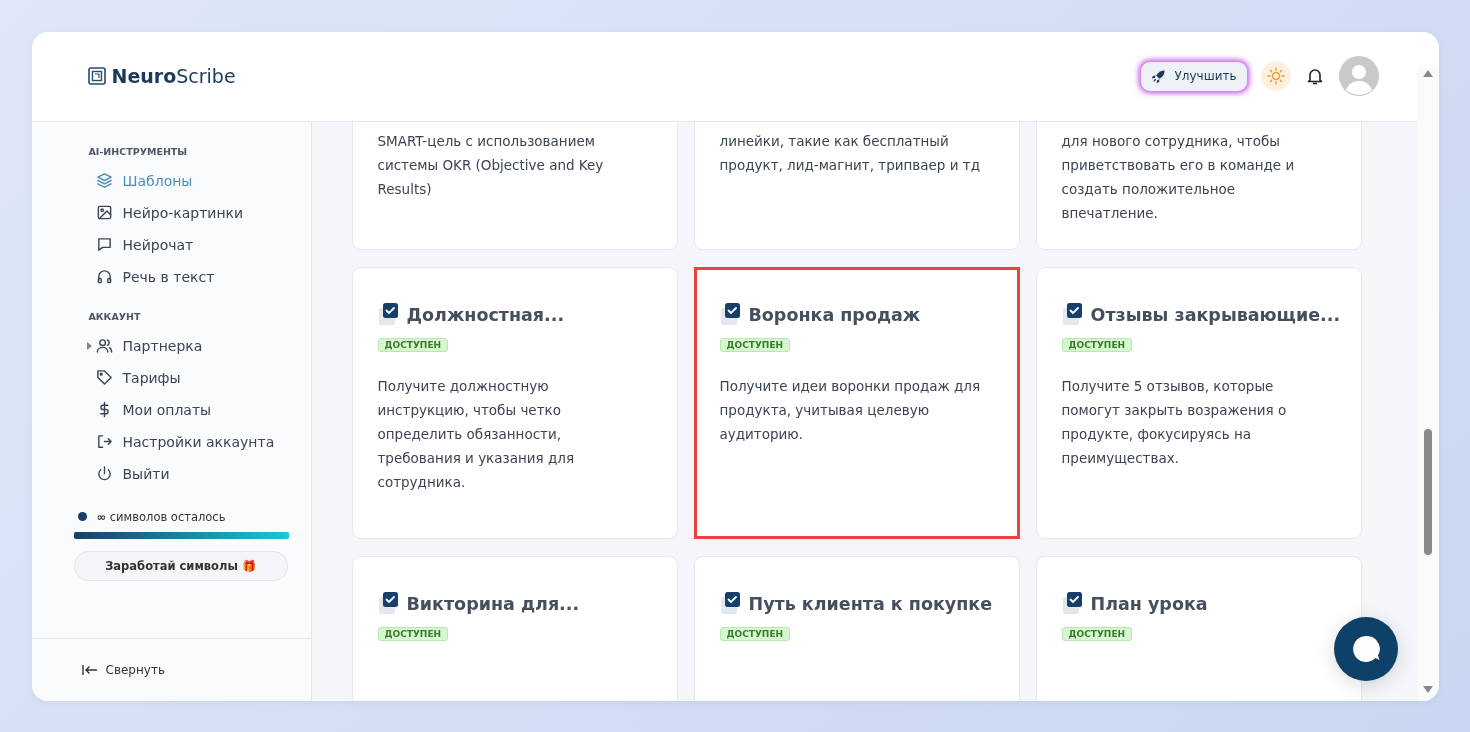 Image resolution: width=1470 pixels, height=732 pixels. Describe the element at coordinates (104, 244) in the screenshot. I see `chat-icon` at that location.